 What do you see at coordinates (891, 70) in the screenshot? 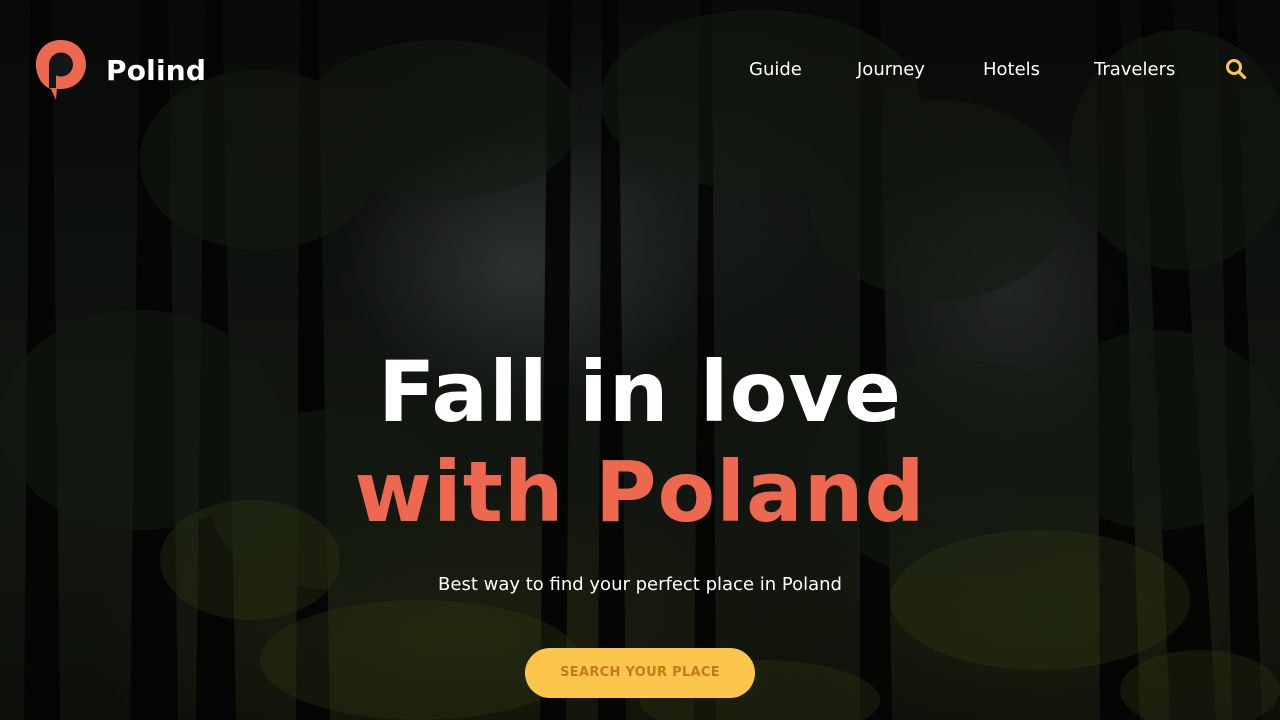
I see `nav-item-journey: Journey` at bounding box center [891, 70].